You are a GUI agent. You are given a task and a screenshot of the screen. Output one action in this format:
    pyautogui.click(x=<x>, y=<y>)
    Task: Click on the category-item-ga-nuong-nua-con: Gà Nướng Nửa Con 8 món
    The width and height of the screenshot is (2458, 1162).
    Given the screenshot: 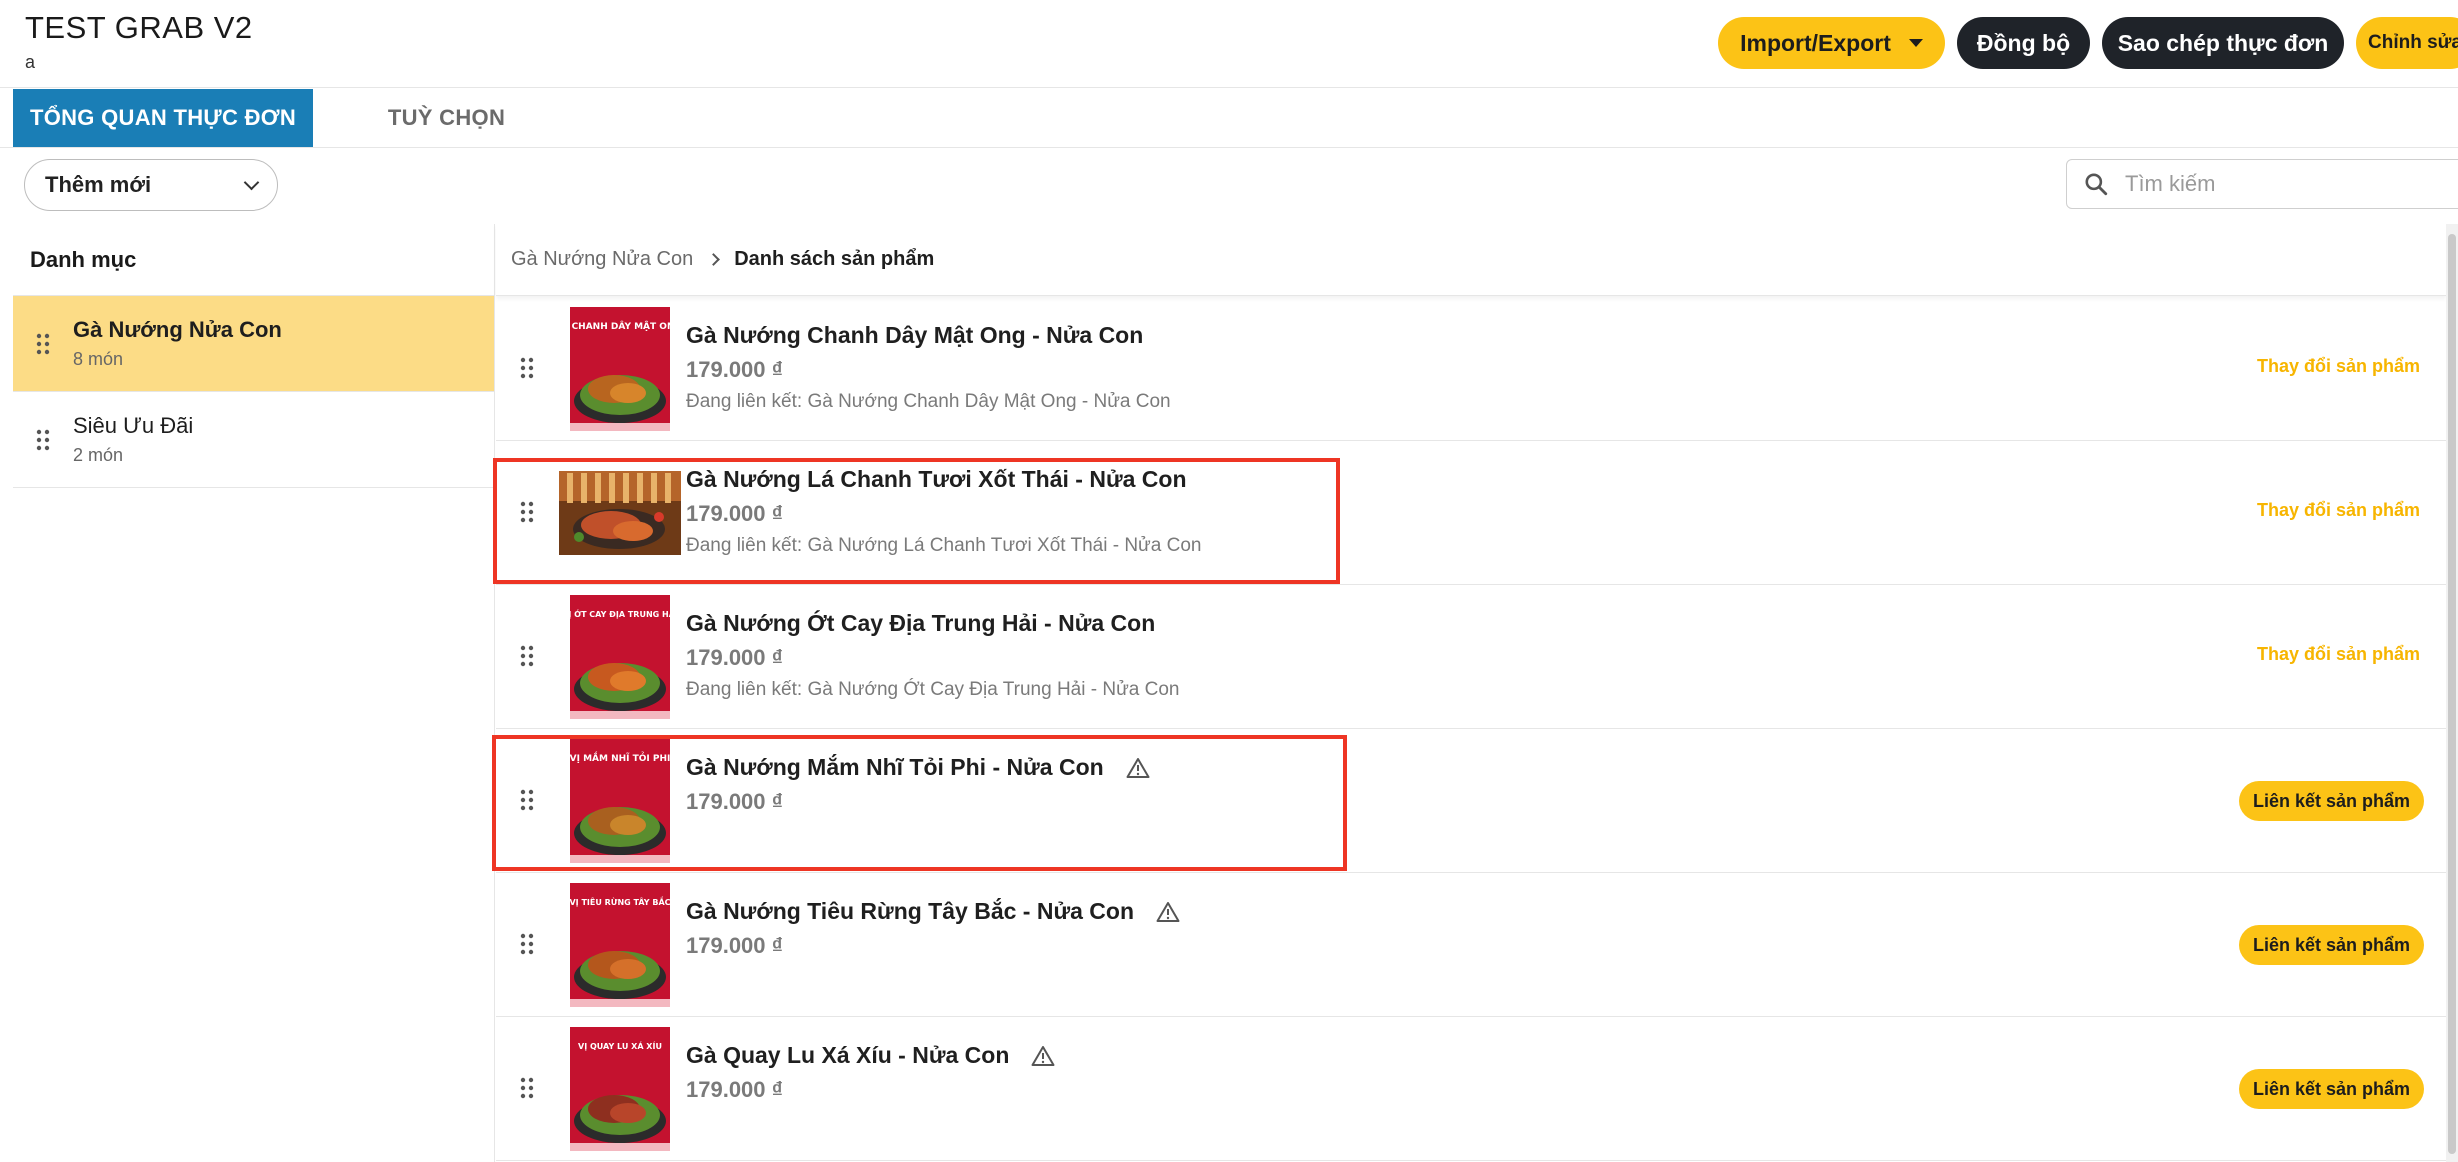 What is the action you would take?
    pyautogui.click(x=253, y=344)
    